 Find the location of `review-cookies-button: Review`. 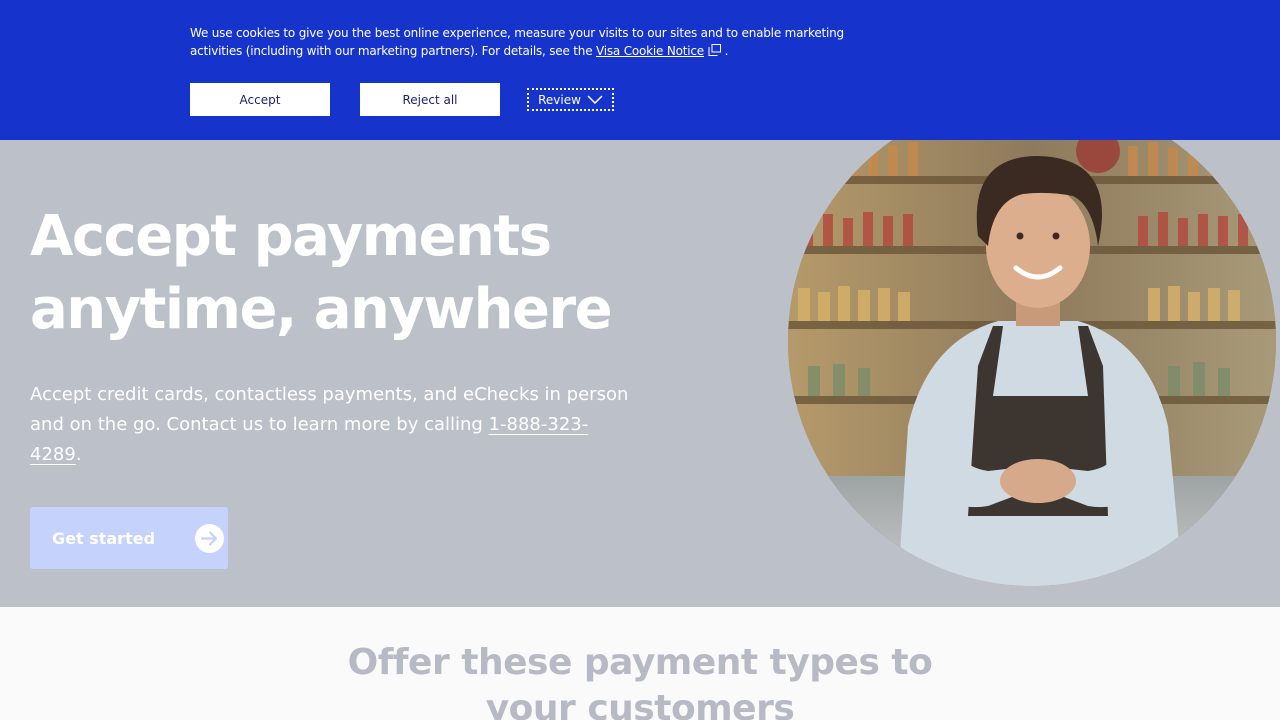

review-cookies-button: Review is located at coordinates (570, 99).